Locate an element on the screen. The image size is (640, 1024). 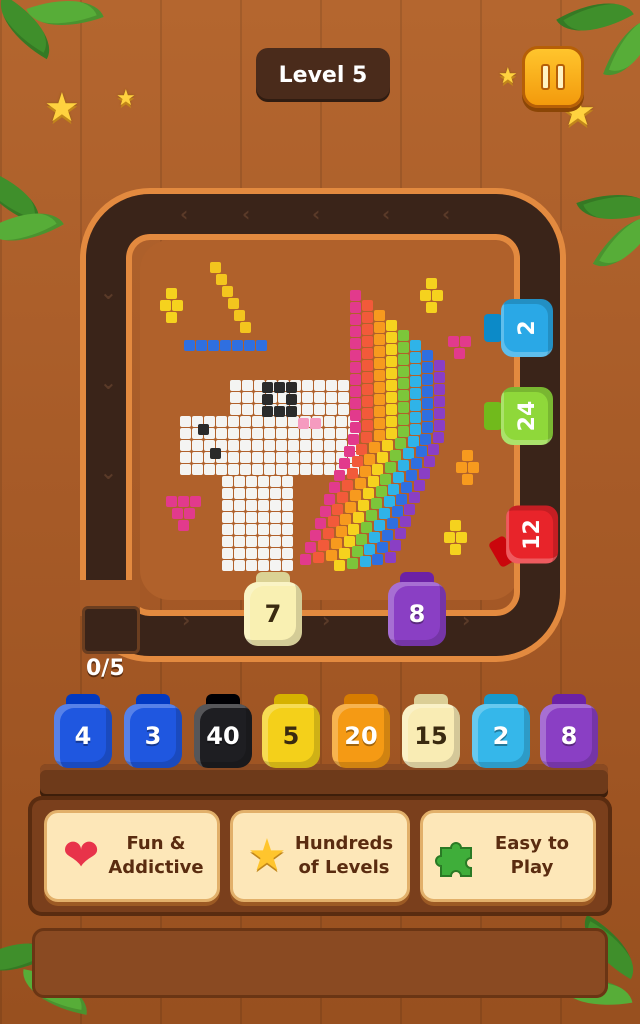
tray-jar: 5 is located at coordinates (291, 731).